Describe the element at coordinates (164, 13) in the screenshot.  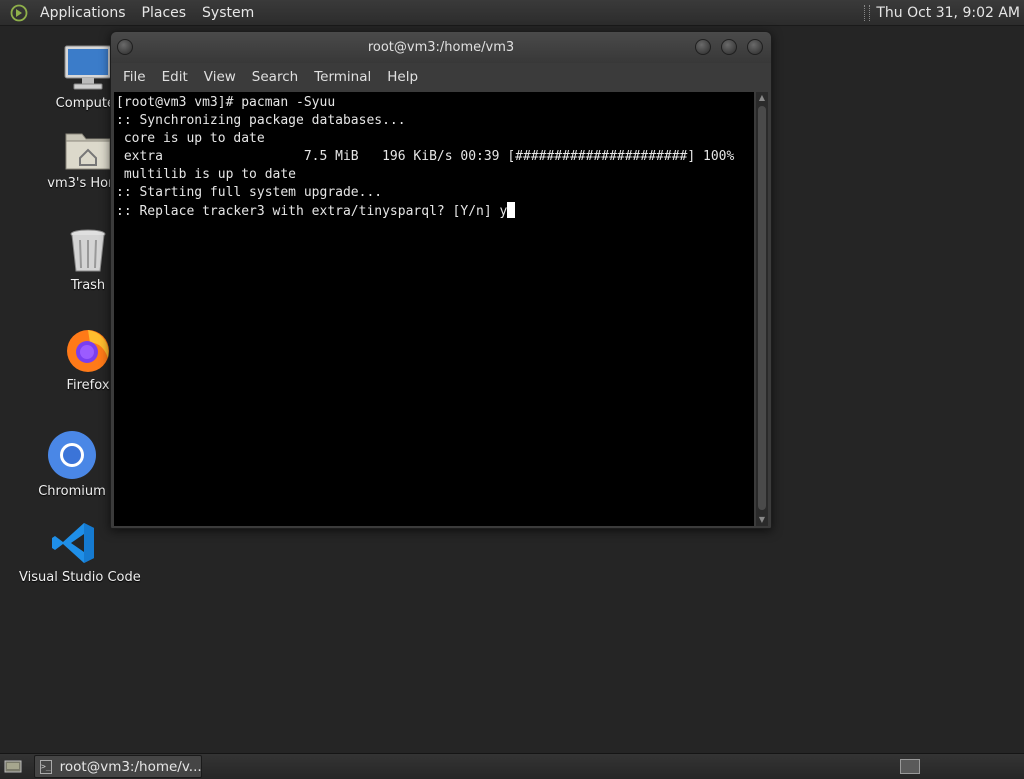
I see `places-menu: Places` at that location.